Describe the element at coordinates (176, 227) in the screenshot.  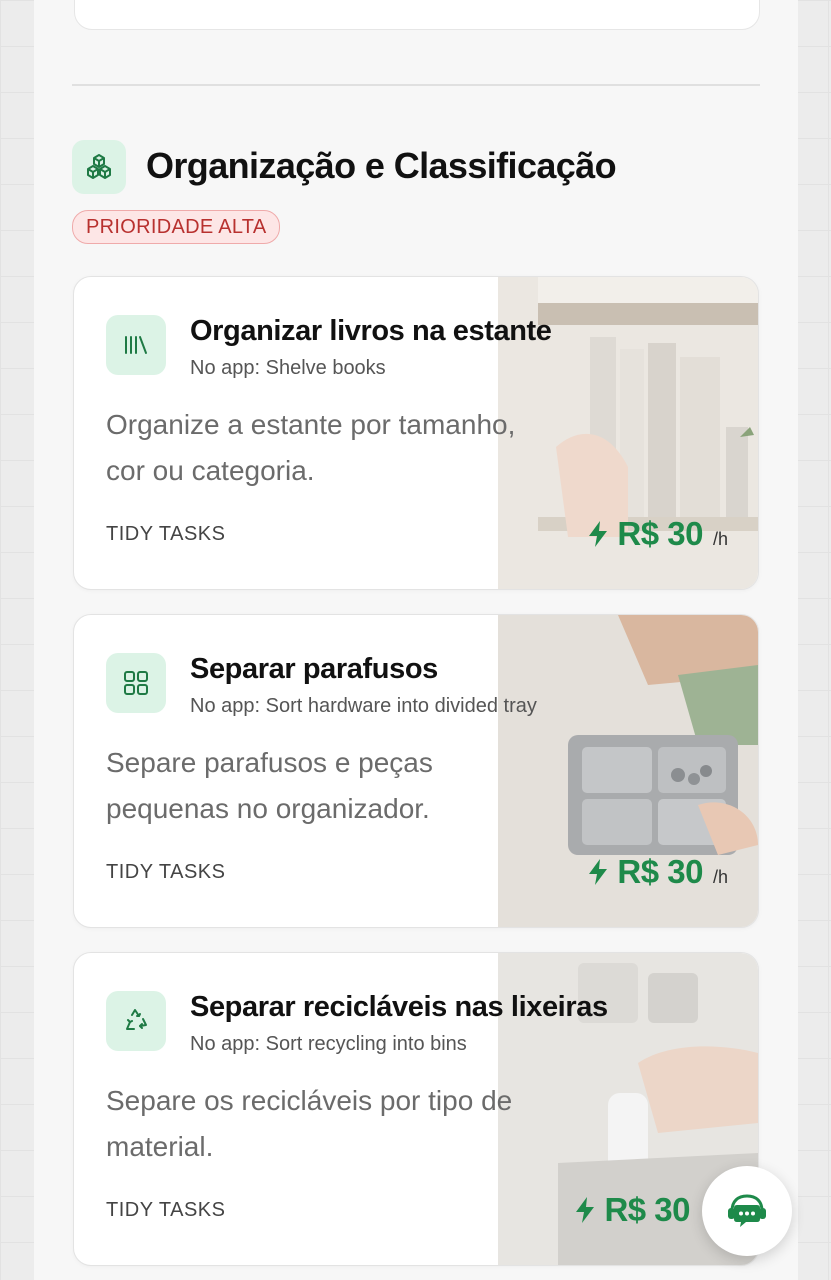
I see `priority-badge: PRIORIDADE ALTA` at that location.